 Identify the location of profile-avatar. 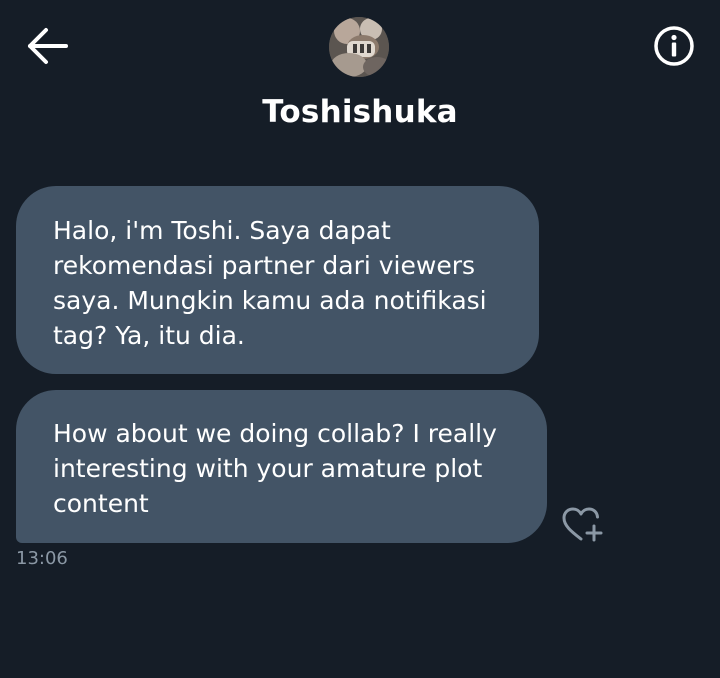
(359, 47).